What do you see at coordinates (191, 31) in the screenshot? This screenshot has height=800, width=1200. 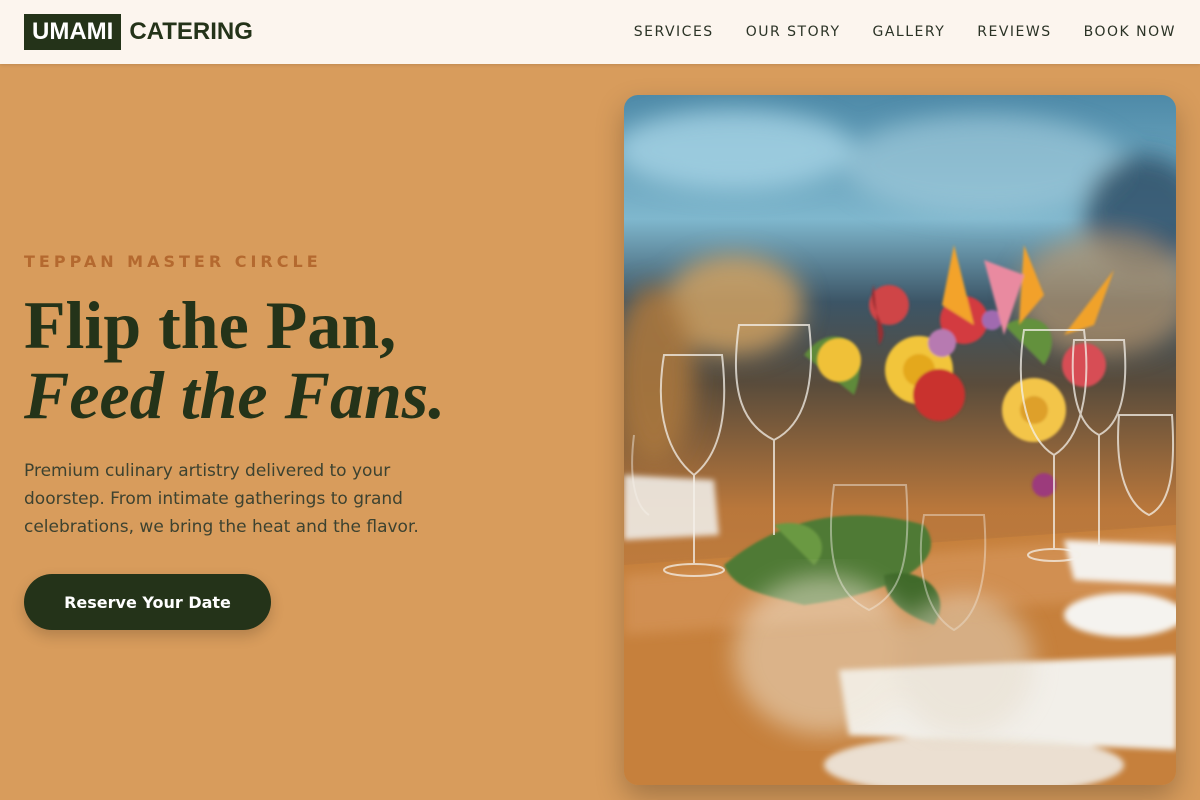 I see `logo-wordmark: CATERING` at bounding box center [191, 31].